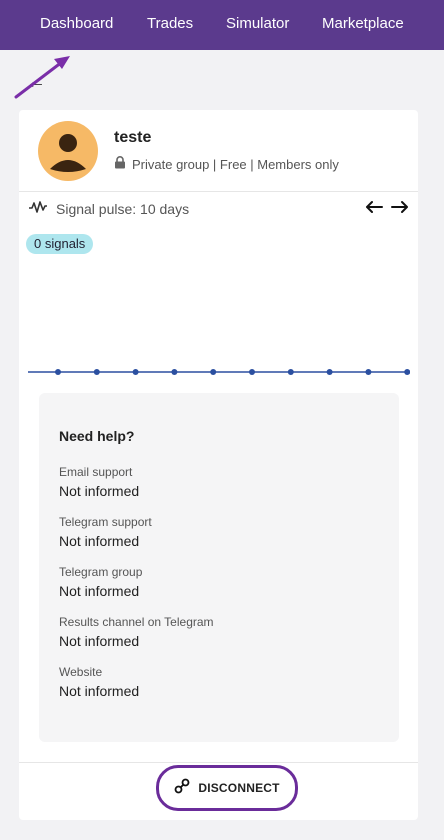 The width and height of the screenshot is (444, 840). I want to click on help-item-telegram-support: Telegram support Not informed, so click(105, 532).